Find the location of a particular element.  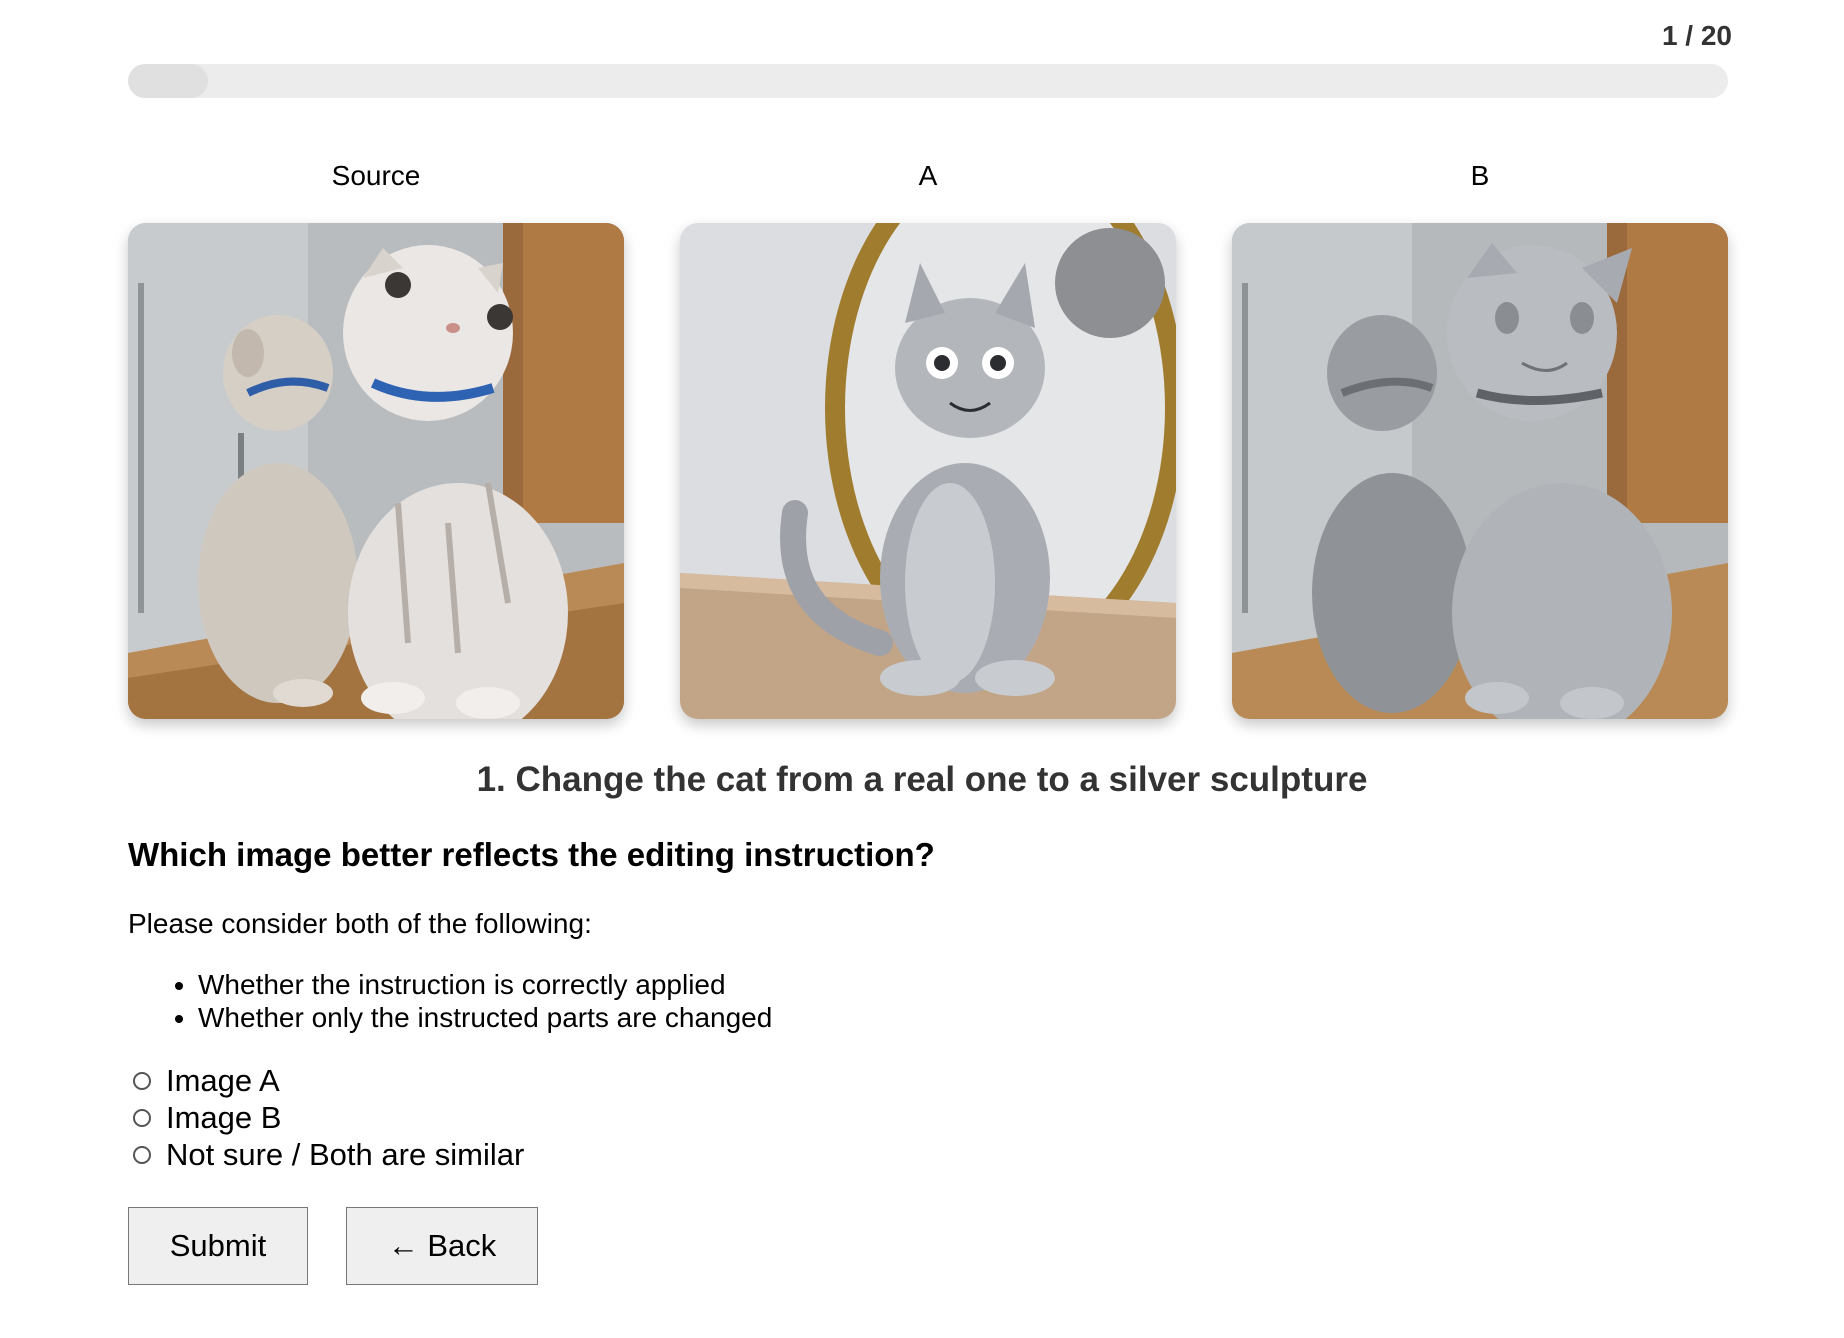

radio-not-sure is located at coordinates (142, 1154).